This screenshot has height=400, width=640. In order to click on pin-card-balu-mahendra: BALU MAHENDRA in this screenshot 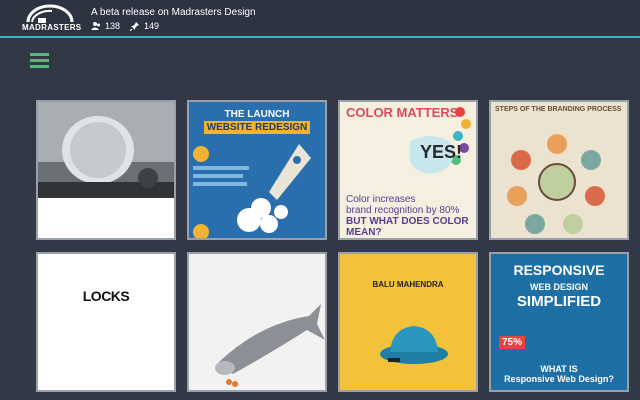, I will do `click(408, 322)`.